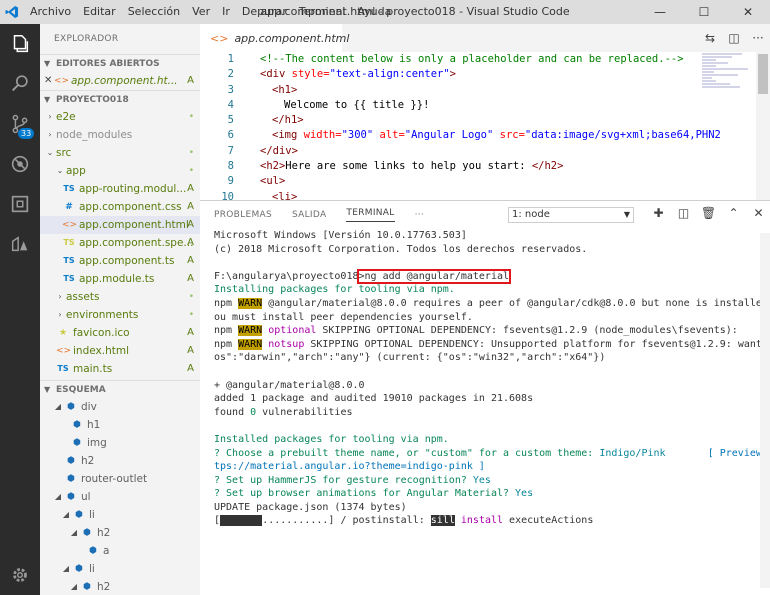 The image size is (770, 595). Describe the element at coordinates (262, 89) in the screenshot. I see `code-line: 3 <h1>` at that location.